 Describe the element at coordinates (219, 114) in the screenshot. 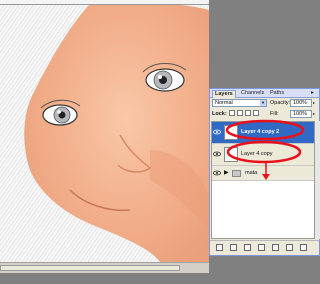

I see `lock-label: Lock:` at that location.